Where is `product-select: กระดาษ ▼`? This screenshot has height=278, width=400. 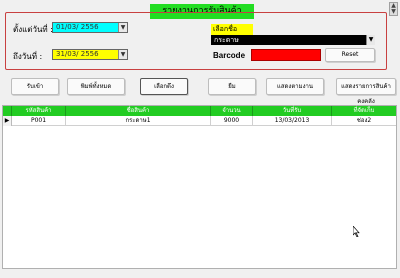 product-select: กระดาษ ▼ is located at coordinates (293, 40).